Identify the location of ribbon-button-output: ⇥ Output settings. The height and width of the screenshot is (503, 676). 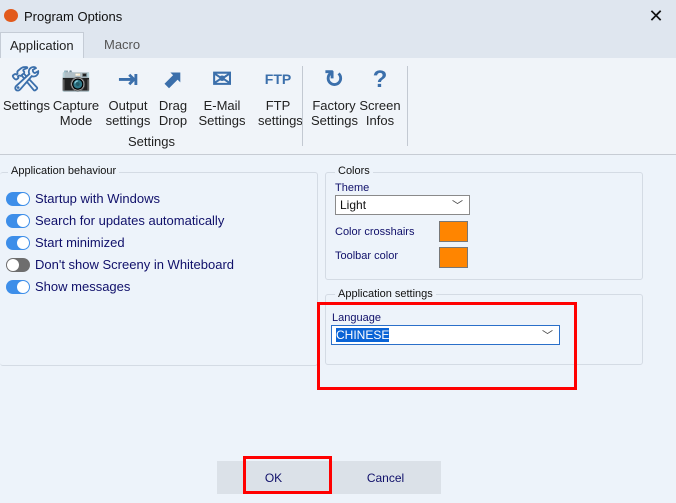
(128, 96).